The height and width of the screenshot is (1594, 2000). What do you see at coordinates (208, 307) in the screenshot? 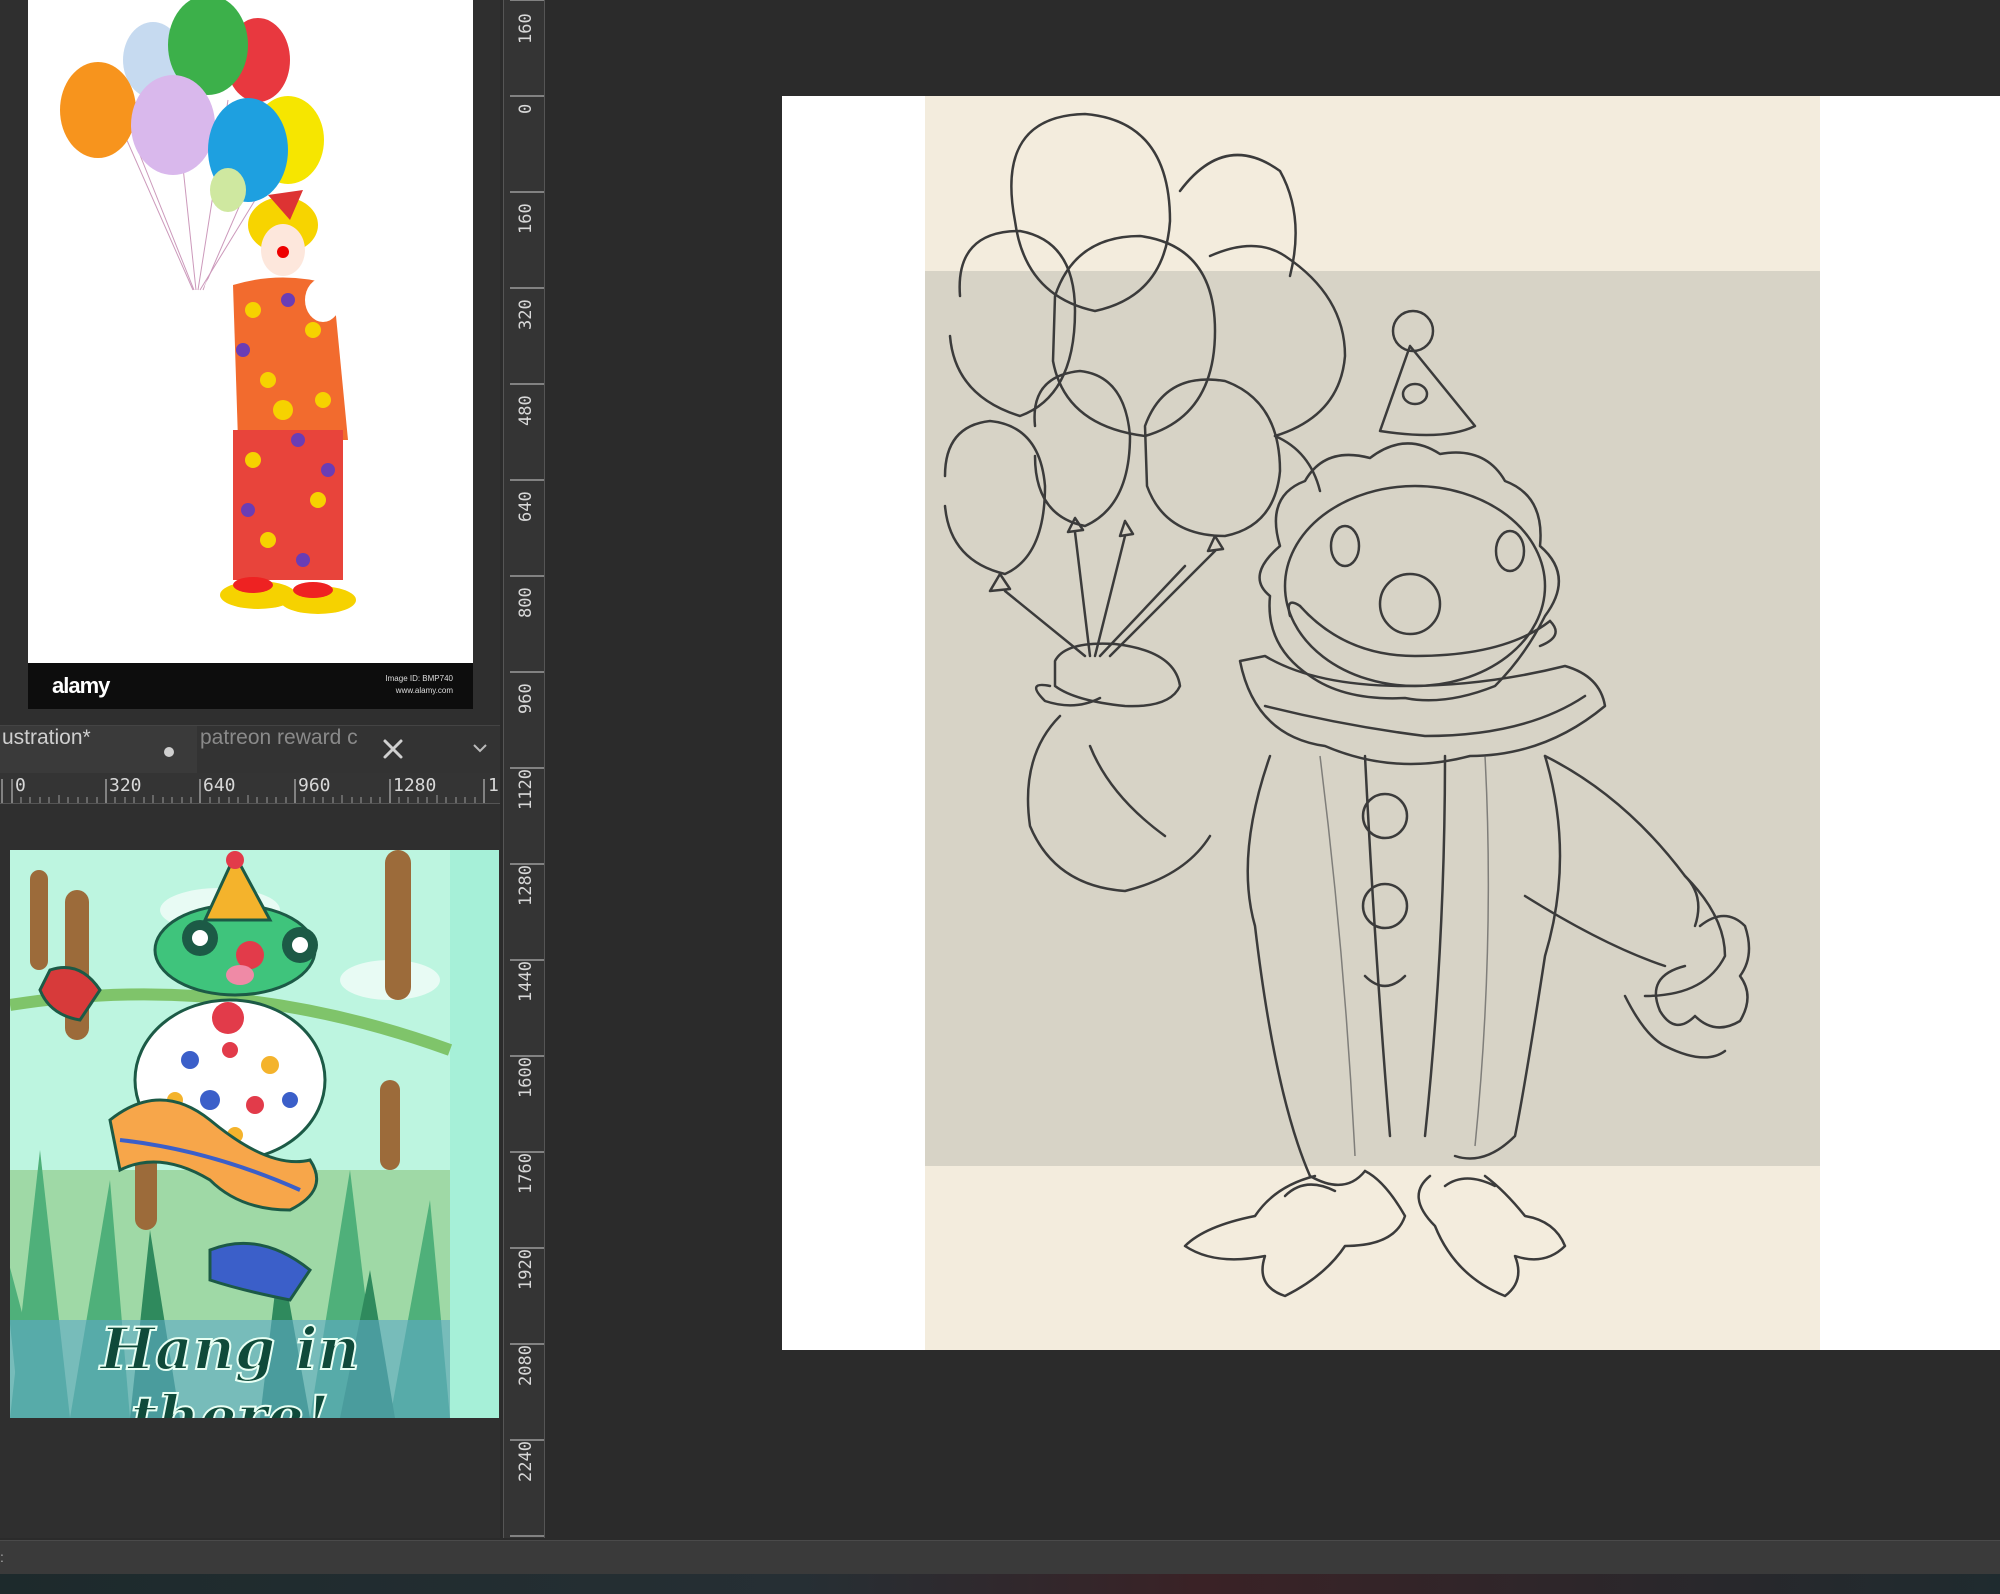
I see `clown-photo-illustration` at bounding box center [208, 307].